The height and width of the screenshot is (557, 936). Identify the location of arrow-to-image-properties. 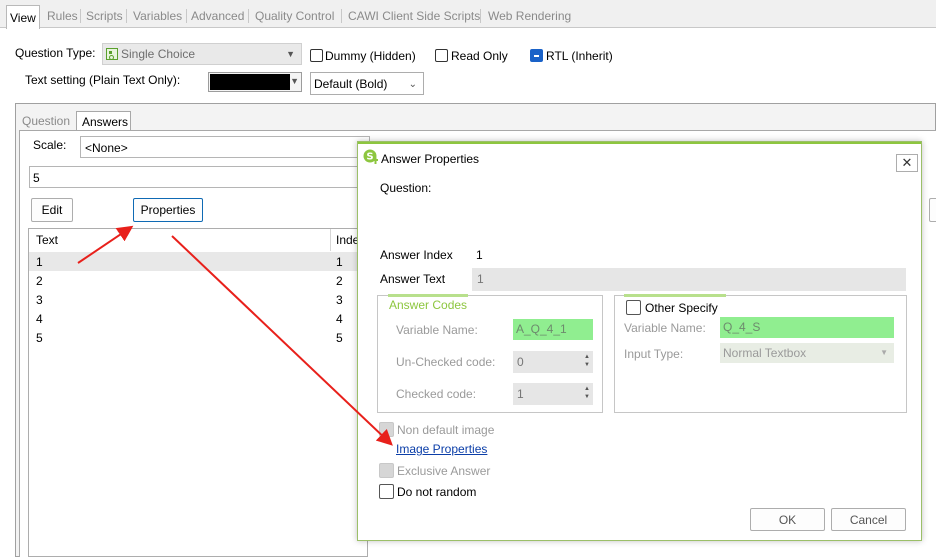
(282, 340).